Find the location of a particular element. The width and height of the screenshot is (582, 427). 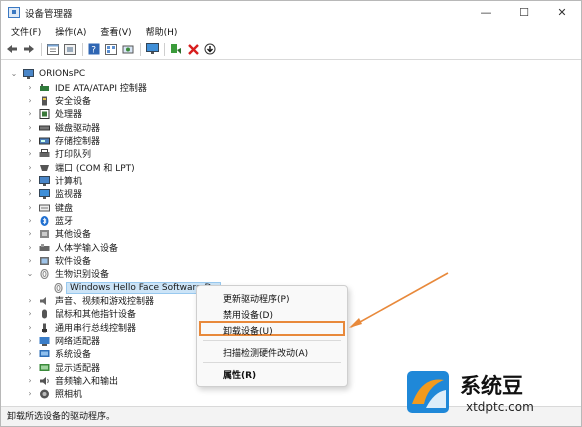

category-print-queue: › 打印队列 is located at coordinates (58, 153).